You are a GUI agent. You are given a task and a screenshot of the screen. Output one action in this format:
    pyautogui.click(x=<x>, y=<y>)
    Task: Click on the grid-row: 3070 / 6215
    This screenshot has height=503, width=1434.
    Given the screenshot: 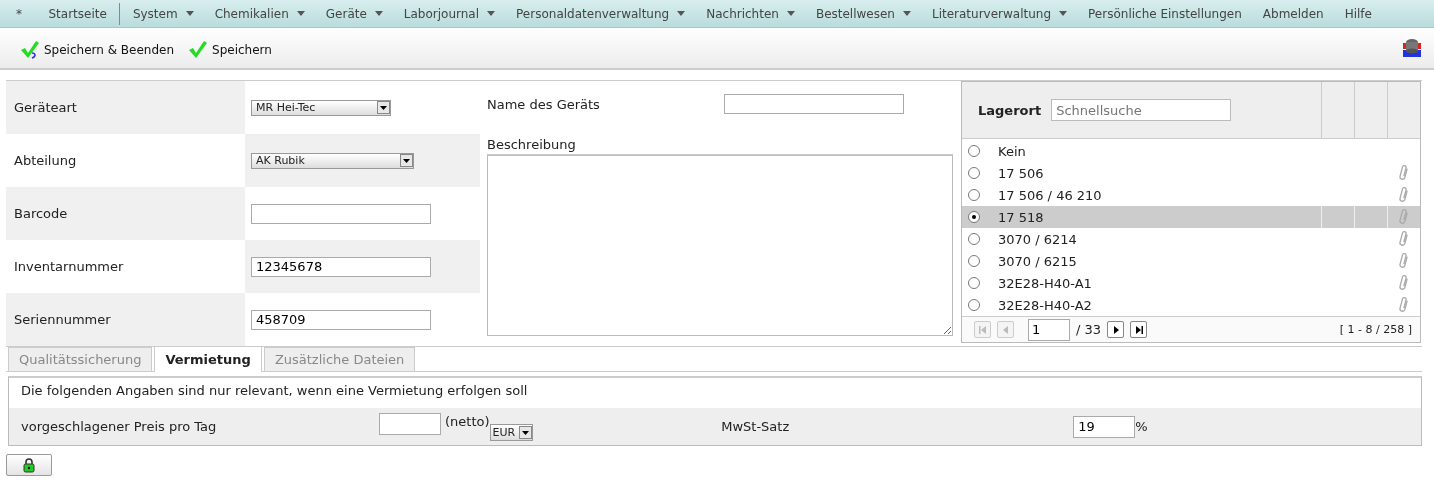 What is the action you would take?
    pyautogui.click(x=1191, y=261)
    